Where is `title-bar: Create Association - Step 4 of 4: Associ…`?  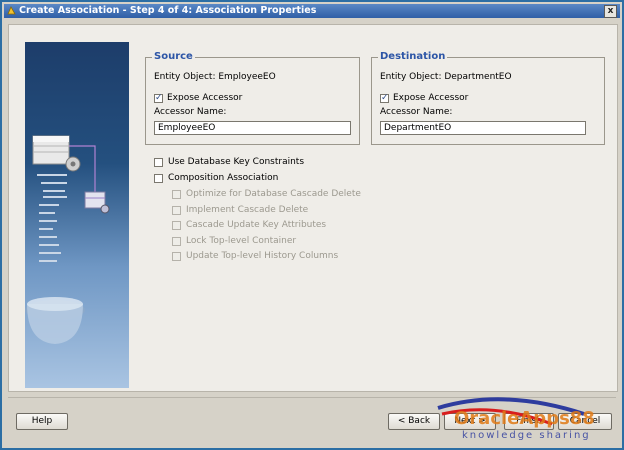
title-bar: Create Association - Step 4 of 4: Associ… is located at coordinates (312, 11).